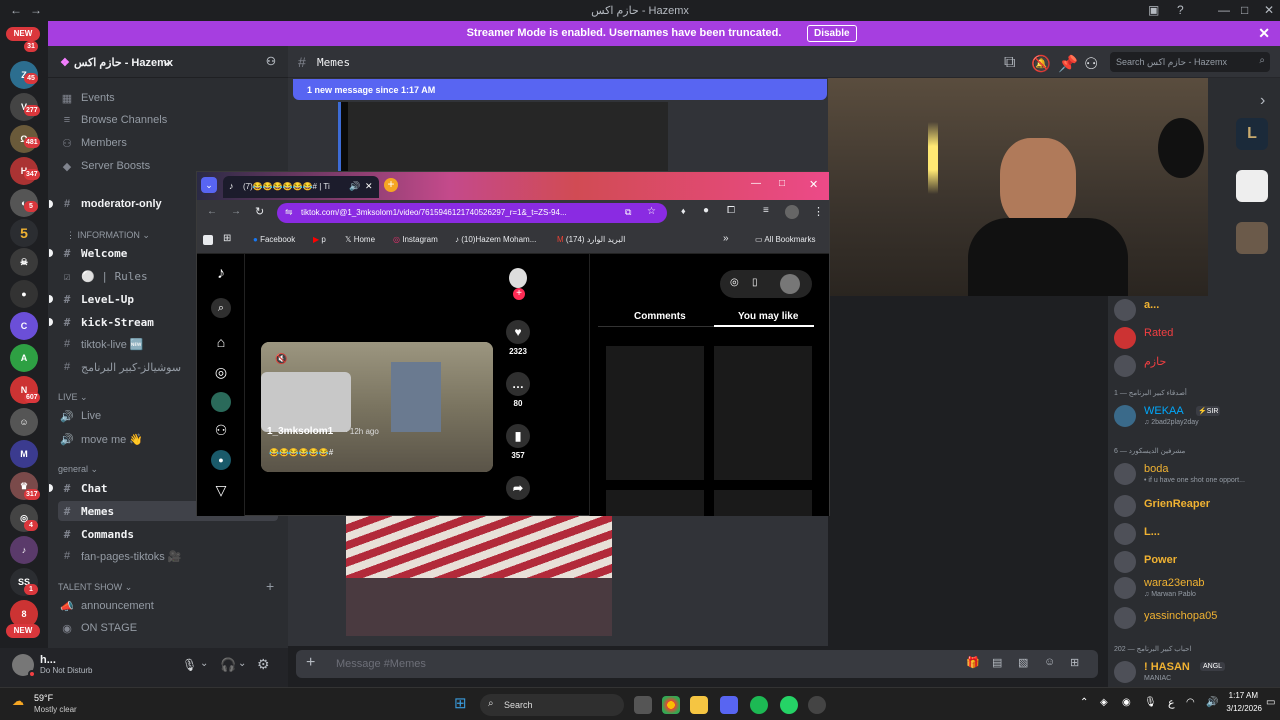 This screenshot has height=720, width=1280. Describe the element at coordinates (1262, 101) in the screenshot. I see `chevron-right-icon: ›` at that location.